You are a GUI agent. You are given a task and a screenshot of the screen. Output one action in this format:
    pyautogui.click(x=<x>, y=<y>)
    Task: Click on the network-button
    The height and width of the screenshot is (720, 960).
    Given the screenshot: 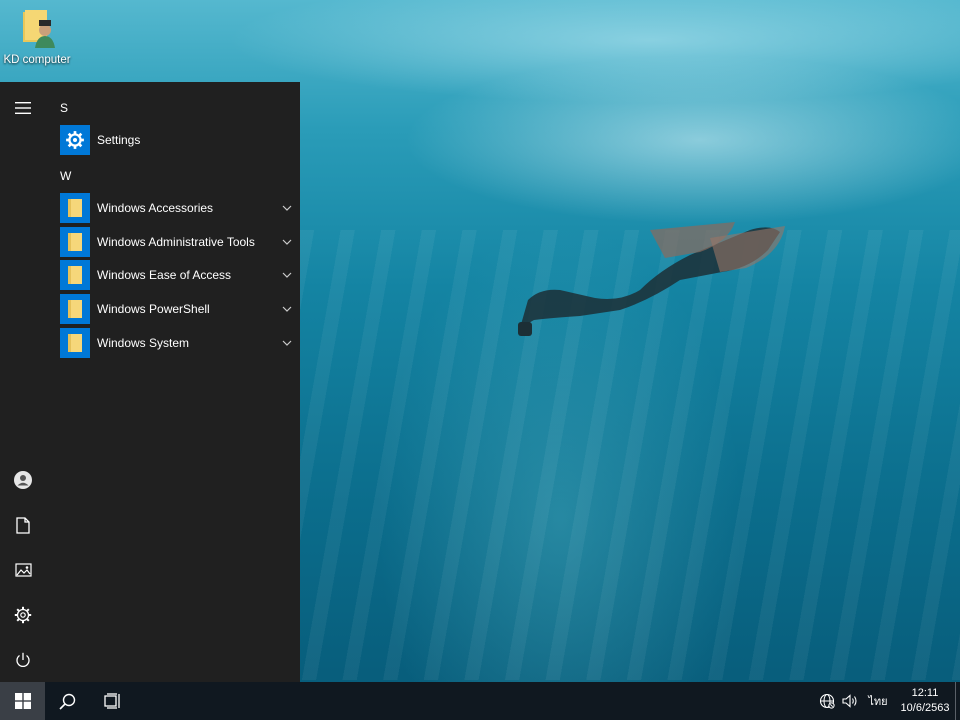 What is the action you would take?
    pyautogui.click(x=827, y=701)
    